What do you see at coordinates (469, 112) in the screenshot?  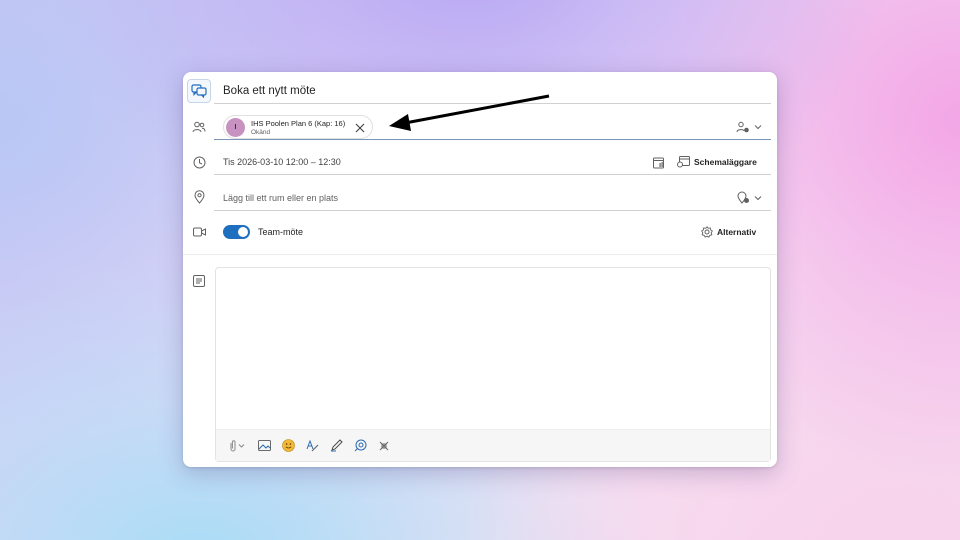 I see `annotation-arrow` at bounding box center [469, 112].